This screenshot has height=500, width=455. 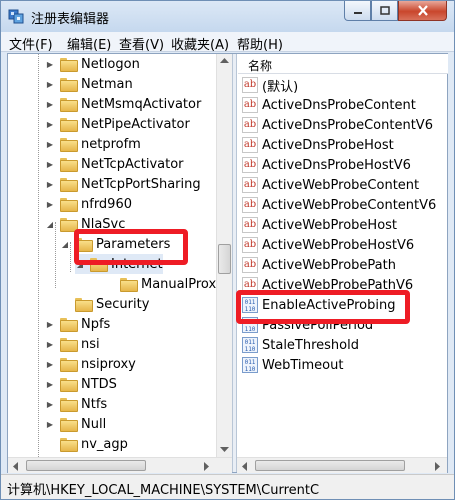 I want to click on tree-item: ▶ NetPipeActivator, so click(x=117, y=124).